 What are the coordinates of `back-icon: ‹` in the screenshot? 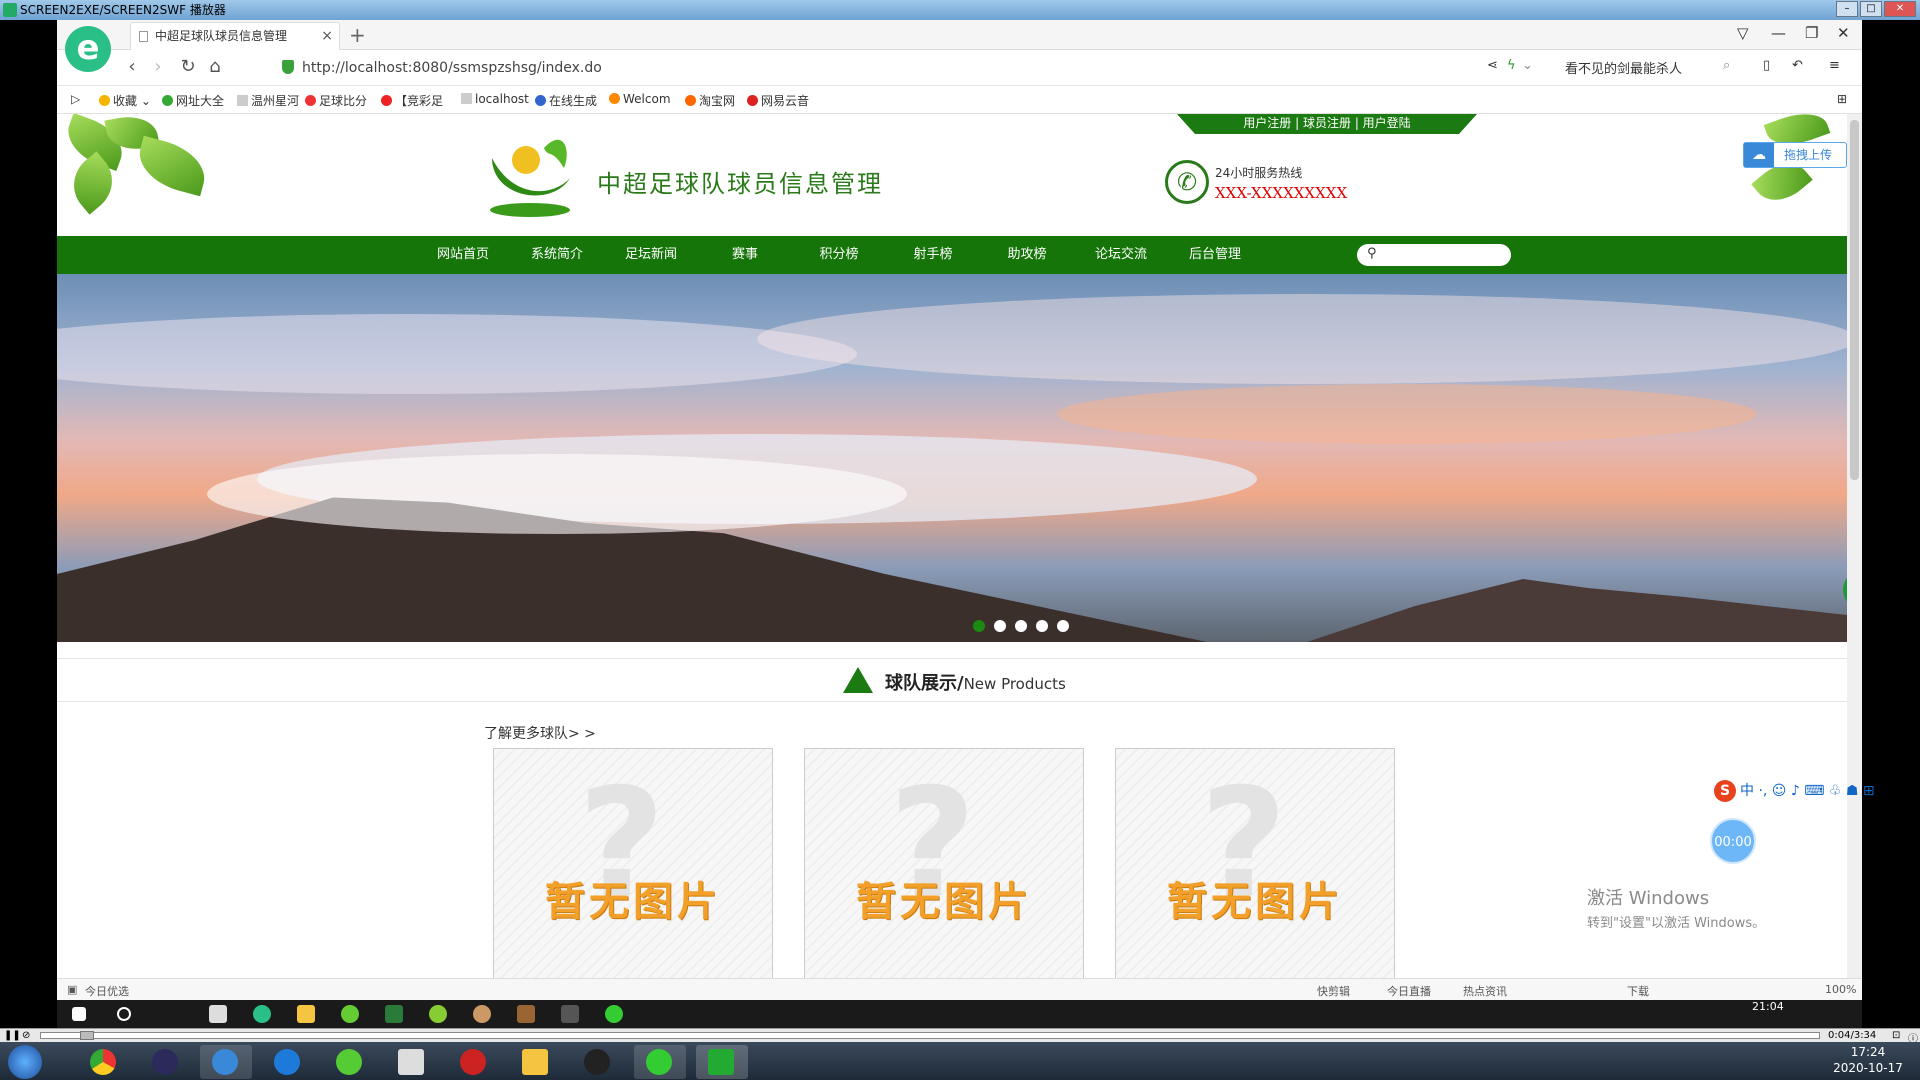 It's located at (132, 66).